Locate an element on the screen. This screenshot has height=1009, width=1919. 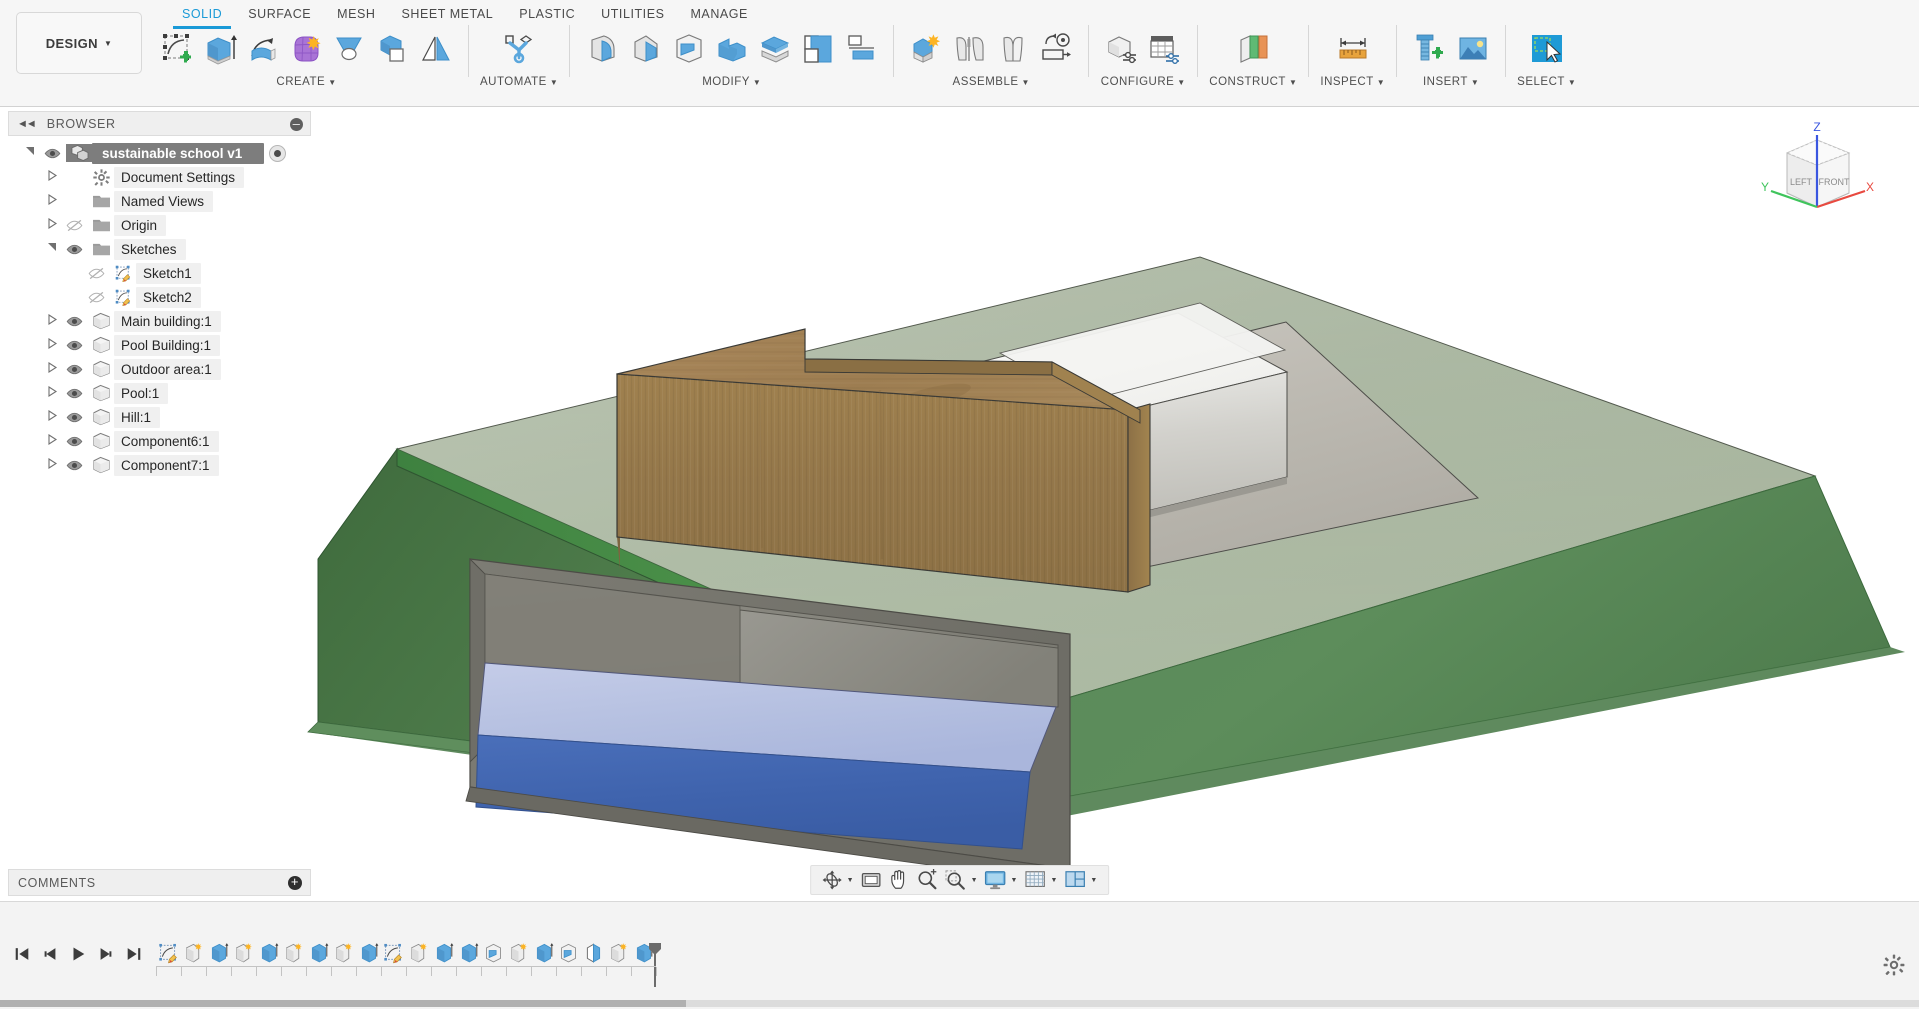
select-icon is located at coordinates (1546, 49).